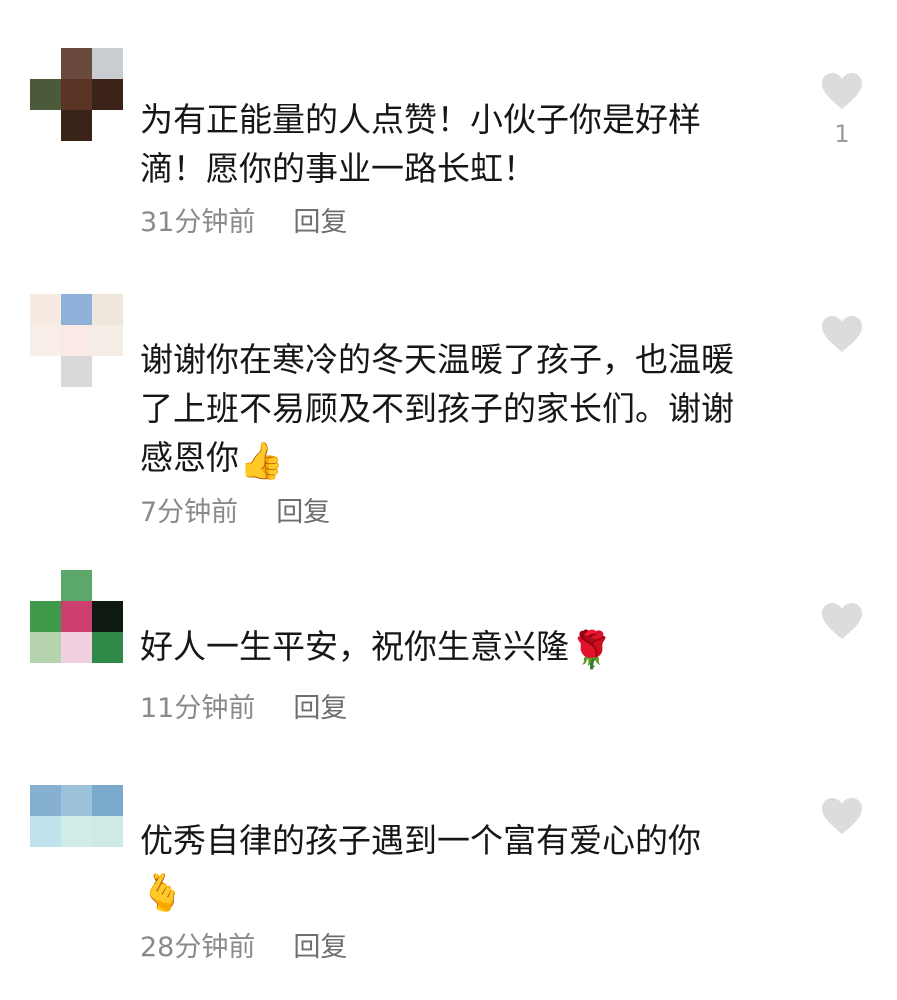 This screenshot has width=897, height=1000. Describe the element at coordinates (189, 512) in the screenshot. I see `comment-time: 7分钟前` at that location.